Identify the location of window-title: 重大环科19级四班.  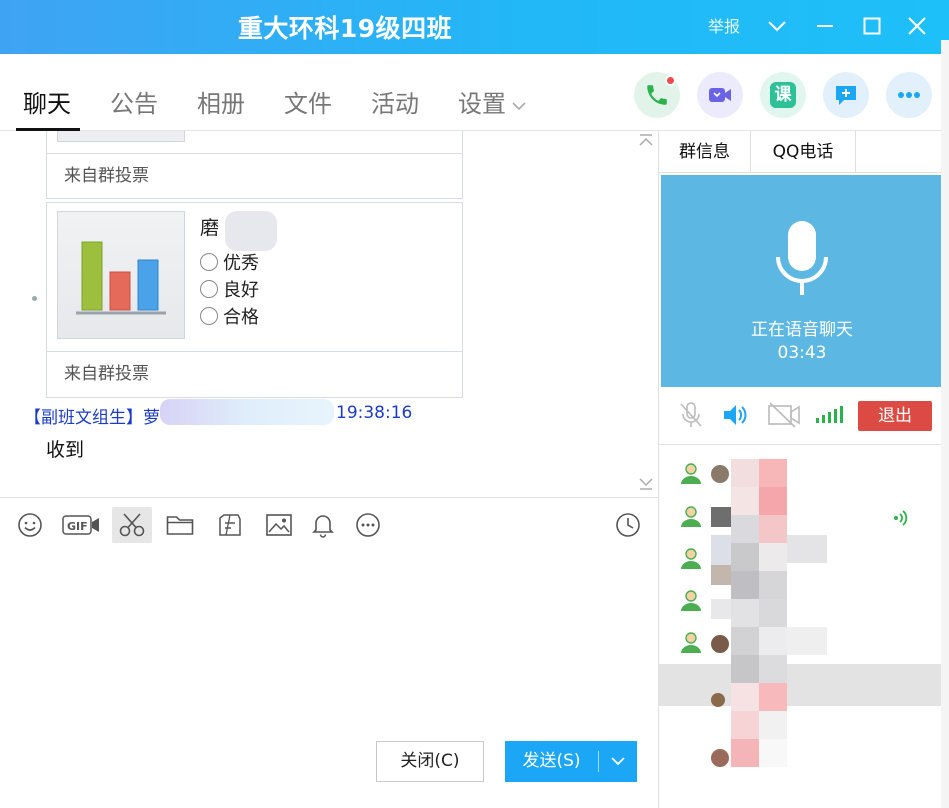
(345, 28).